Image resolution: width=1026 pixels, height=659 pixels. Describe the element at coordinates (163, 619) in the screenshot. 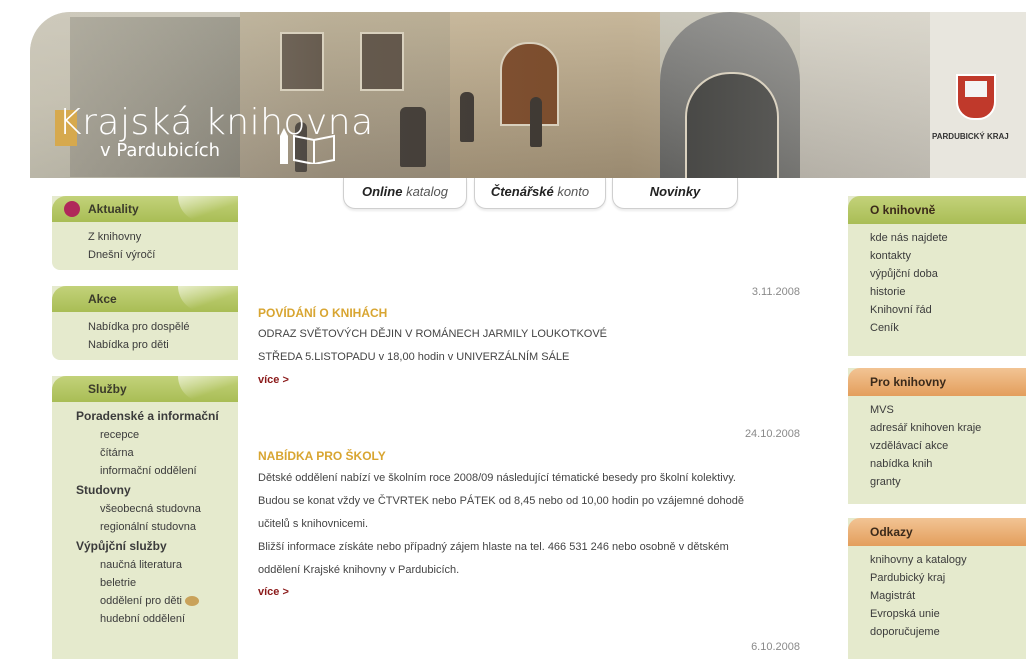

I see `menu-item-hudebni-oddeleni: hudební oddělení` at that location.